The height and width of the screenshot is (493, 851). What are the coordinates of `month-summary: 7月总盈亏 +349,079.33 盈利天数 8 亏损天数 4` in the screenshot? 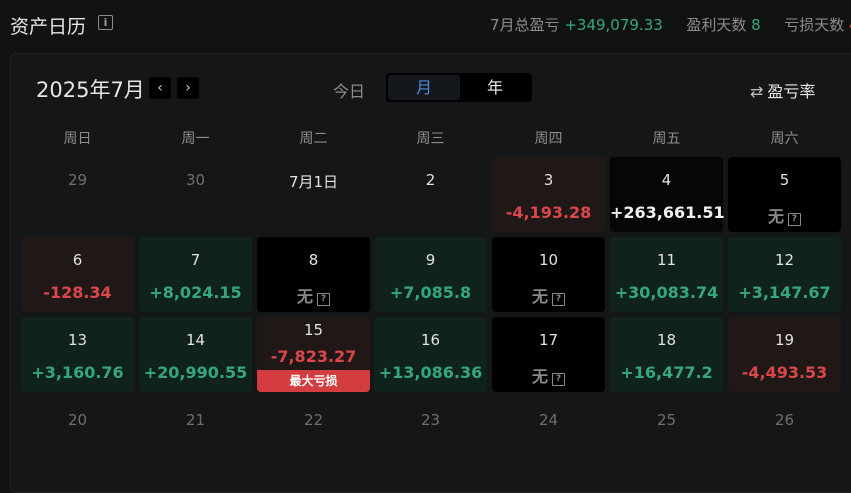 It's located at (670, 24).